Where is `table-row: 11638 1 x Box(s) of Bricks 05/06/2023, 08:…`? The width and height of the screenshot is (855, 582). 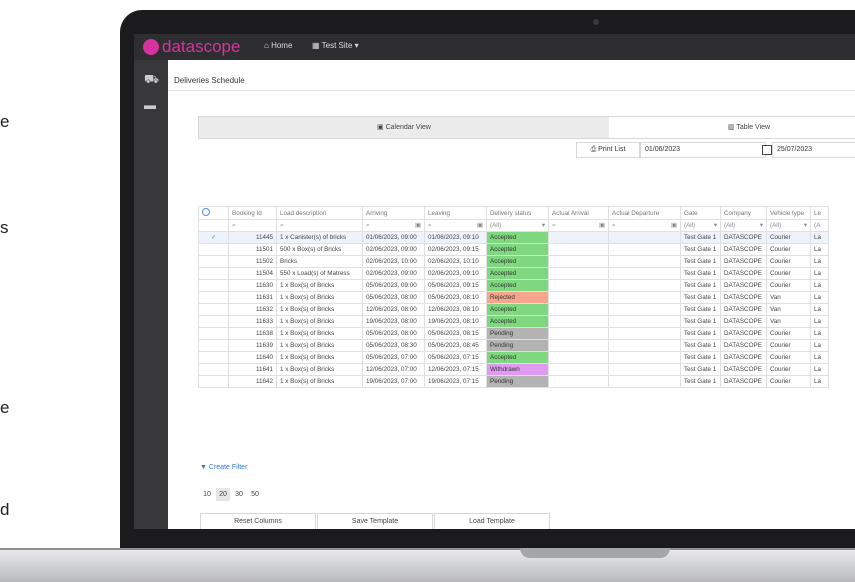
table-row: 11638 1 x Box(s) of Bricks 05/06/2023, 08:… is located at coordinates (513, 333).